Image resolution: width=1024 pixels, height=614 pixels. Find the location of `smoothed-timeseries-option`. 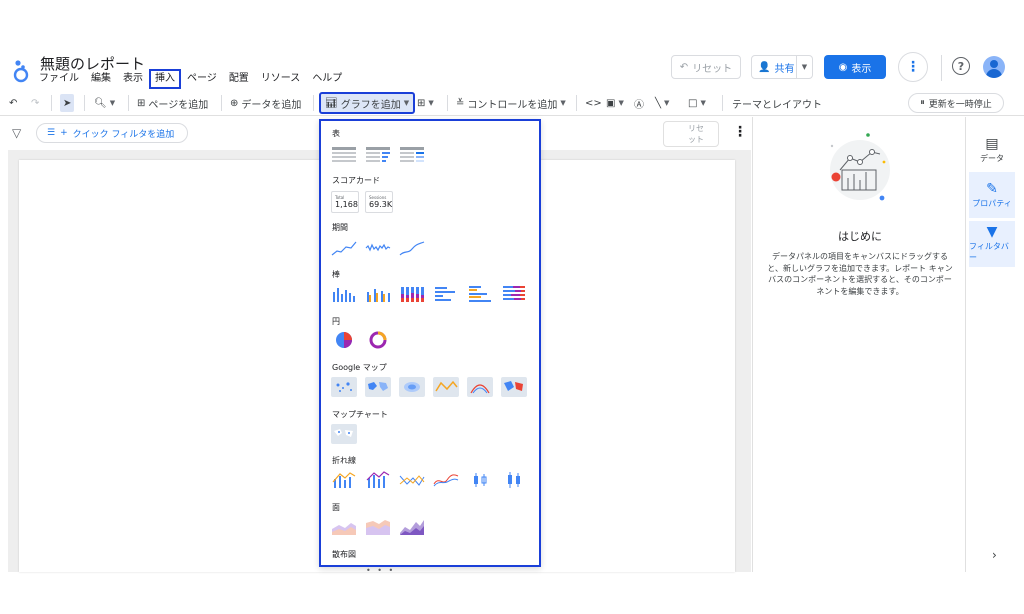

smoothed-timeseries-option is located at coordinates (412, 248).